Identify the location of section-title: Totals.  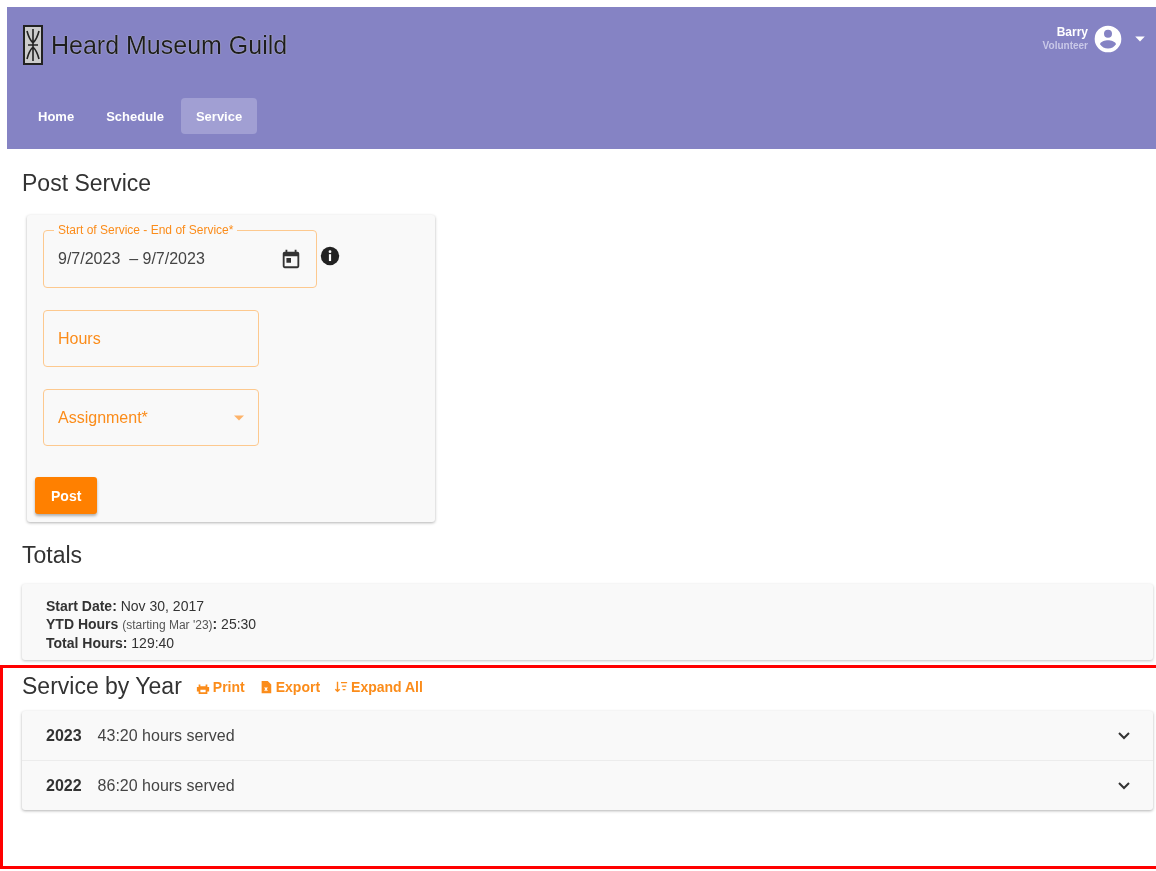
(53, 555).